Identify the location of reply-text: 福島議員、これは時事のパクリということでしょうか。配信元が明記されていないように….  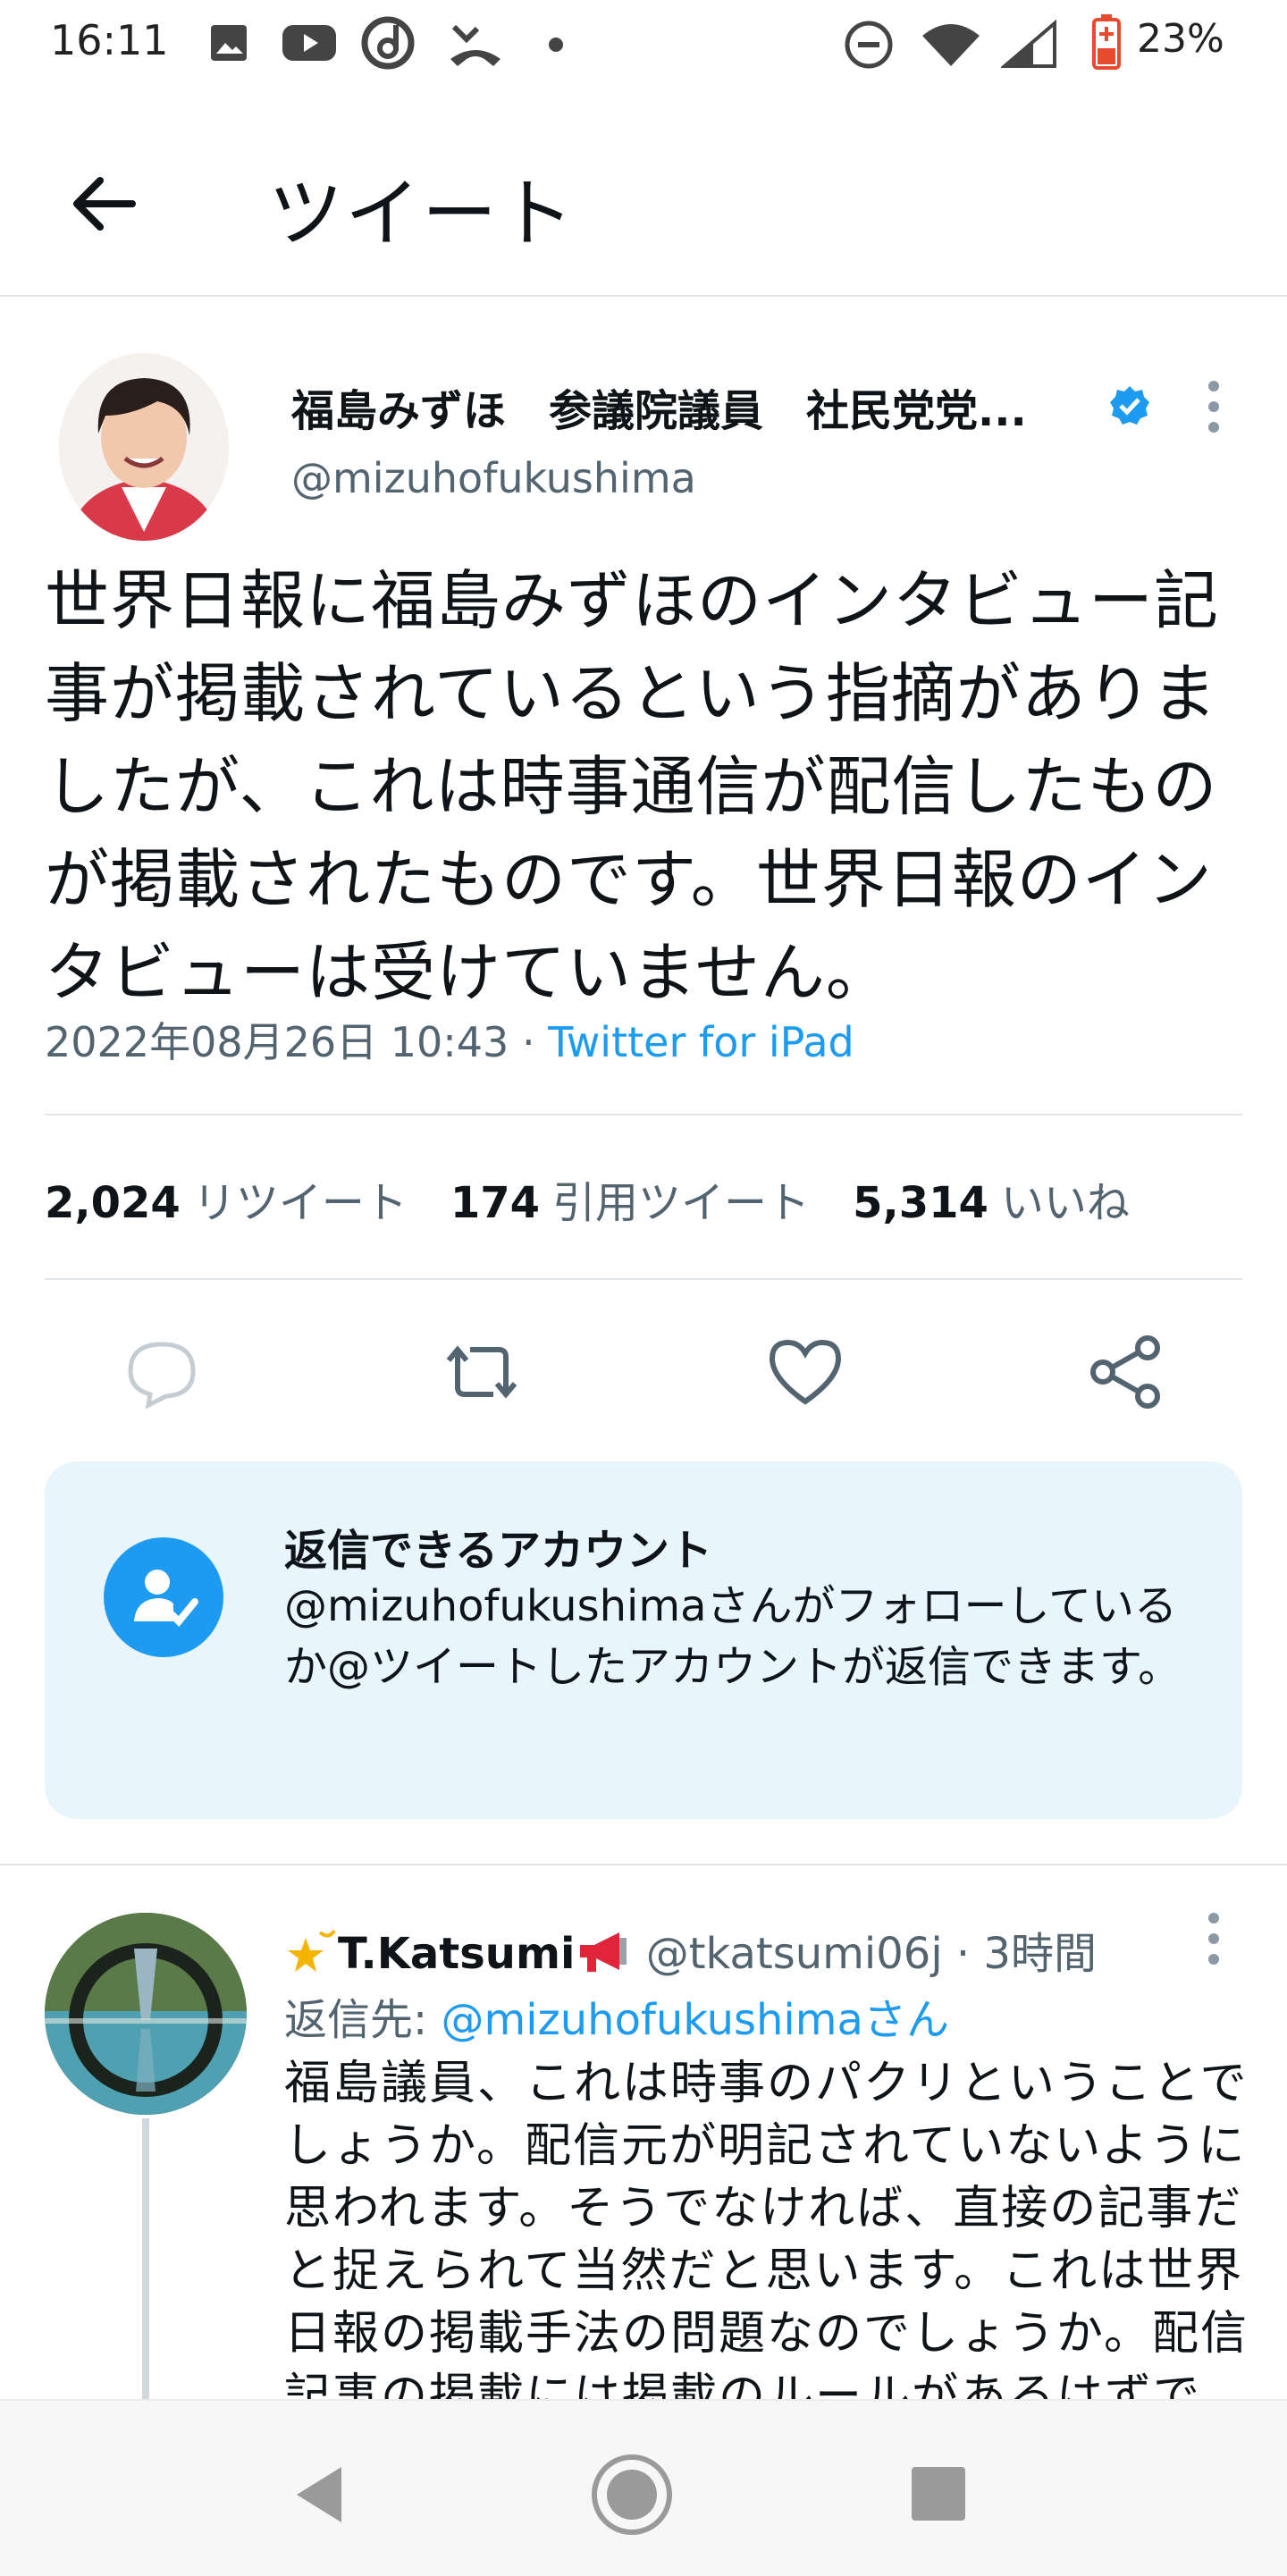
(767, 2240).